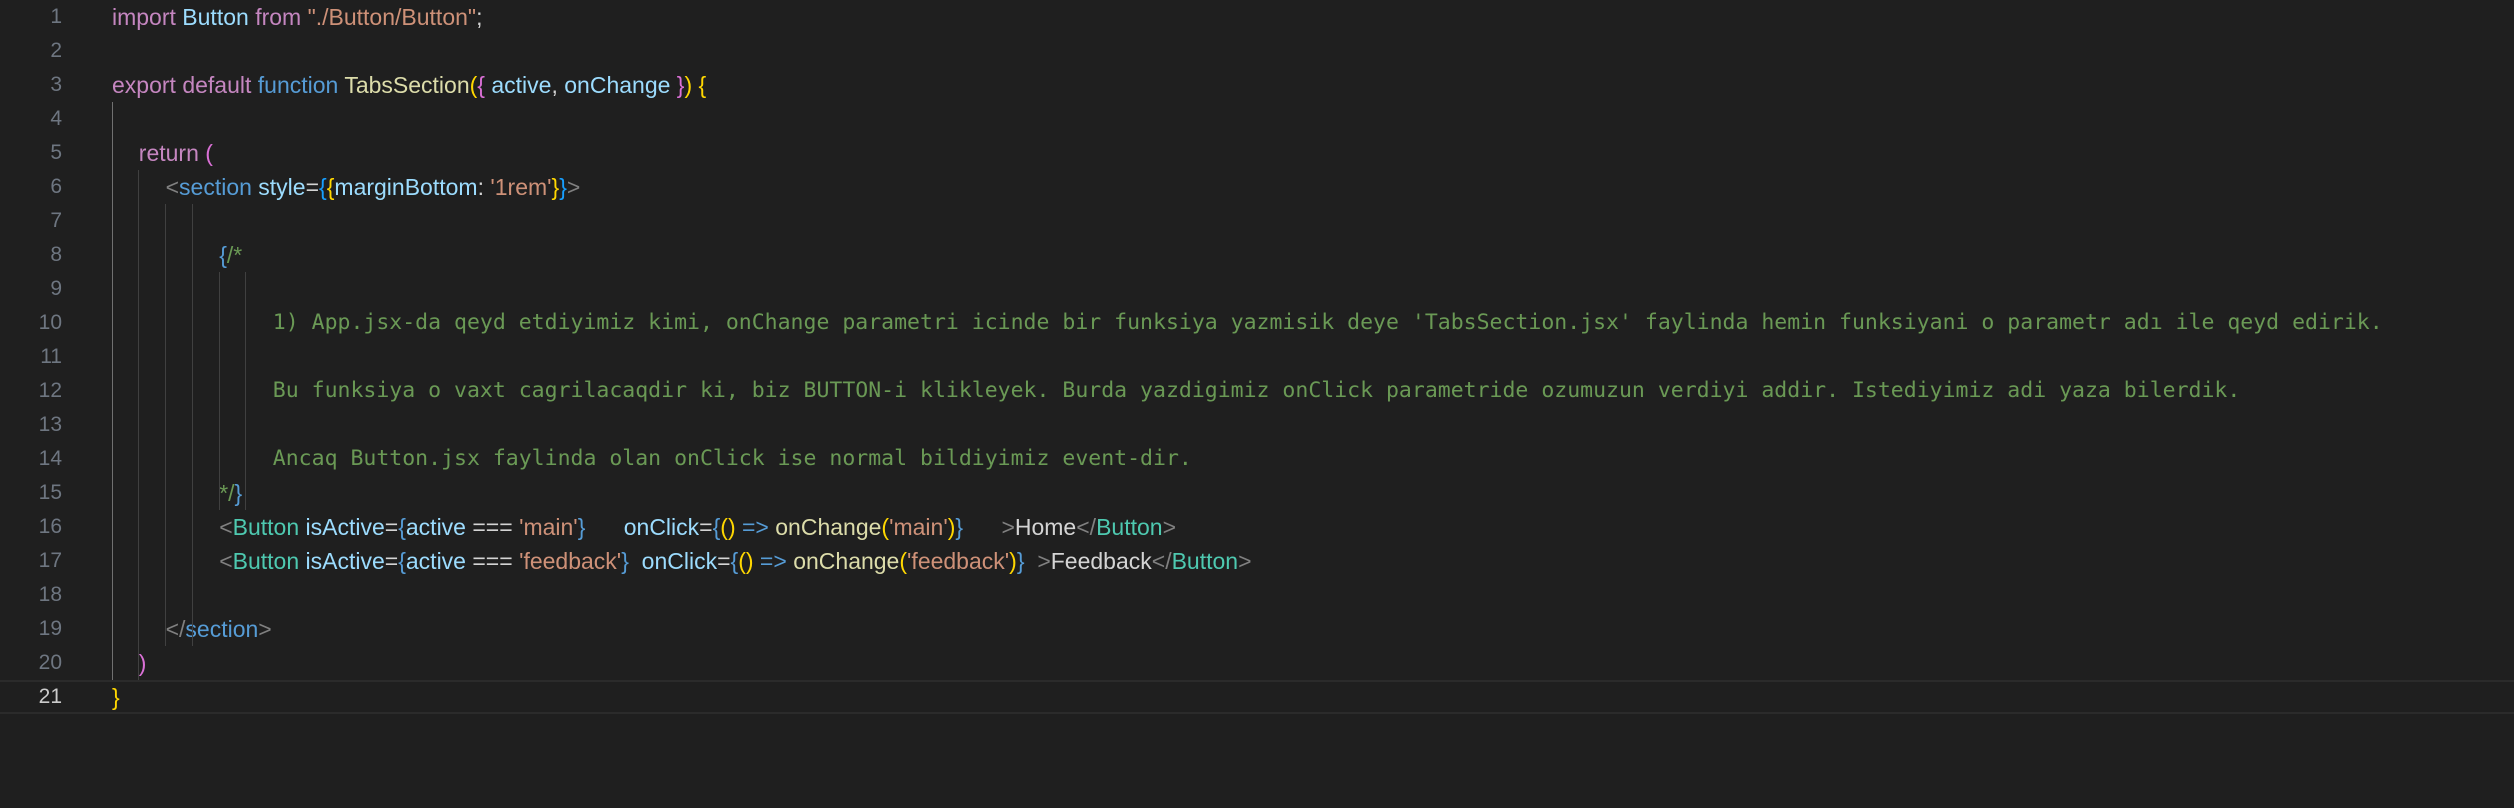 The image size is (2514, 808). What do you see at coordinates (56, 84) in the screenshot?
I see `line-number: 3` at bounding box center [56, 84].